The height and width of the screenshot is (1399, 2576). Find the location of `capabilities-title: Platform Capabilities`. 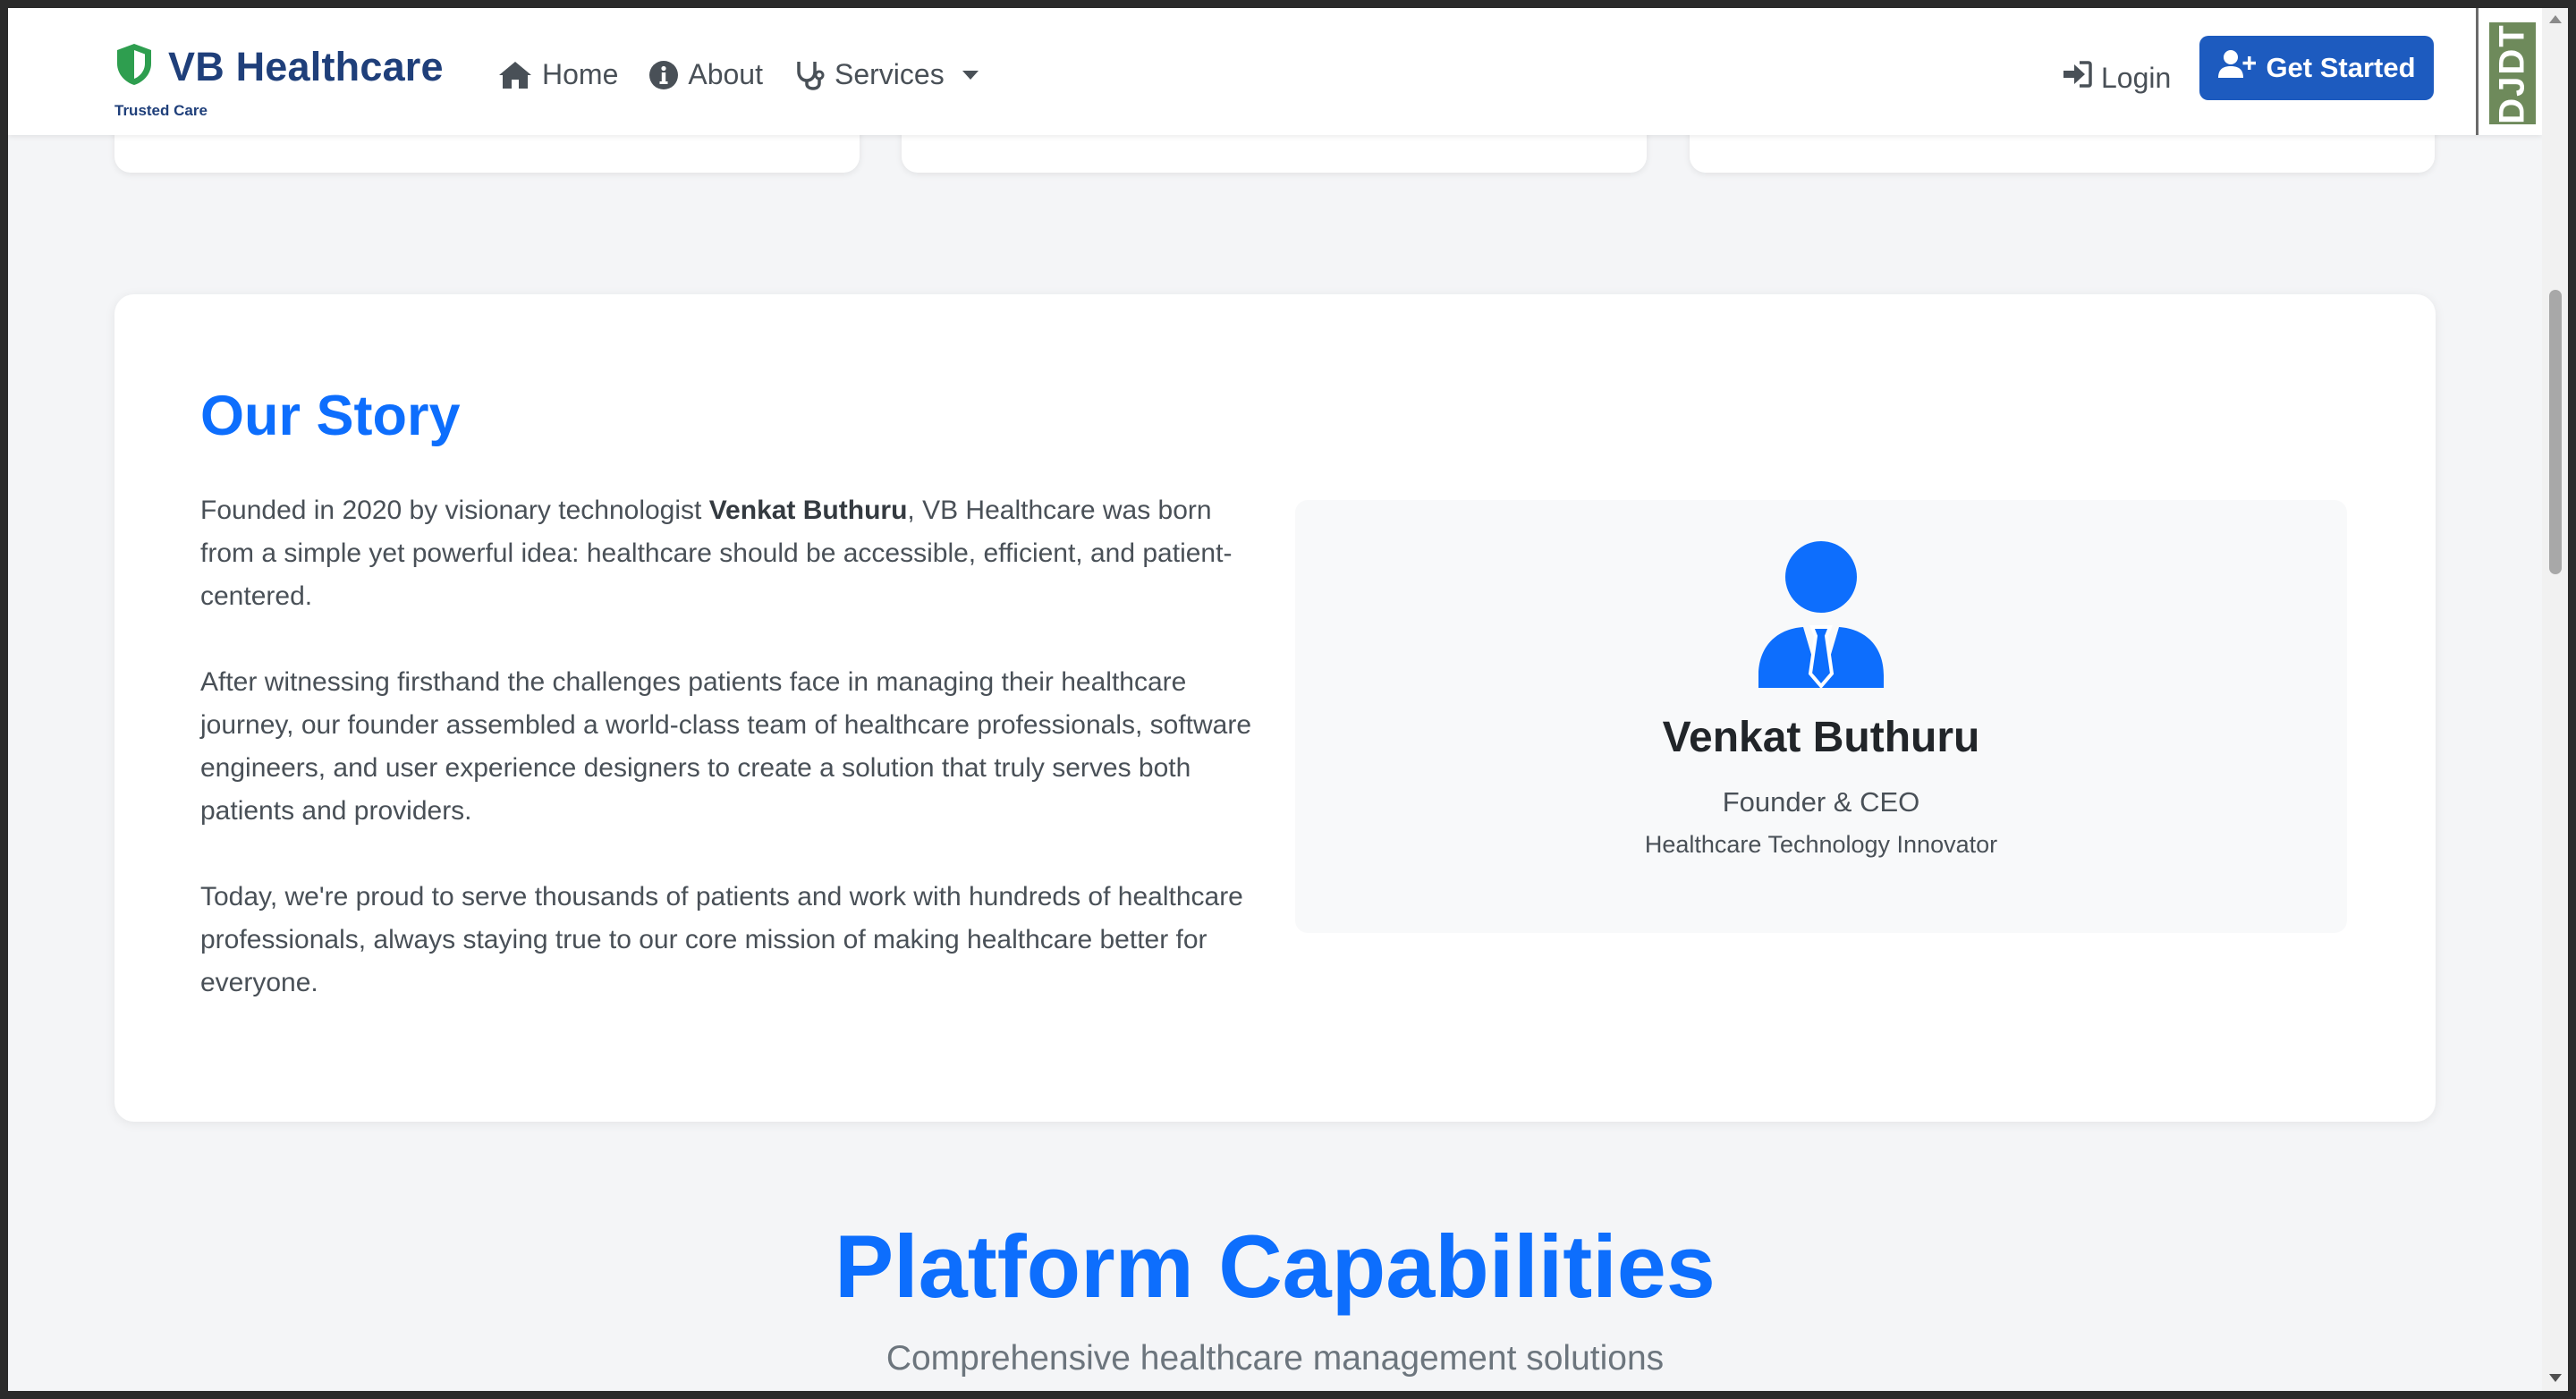

capabilities-title: Platform Capabilities is located at coordinates (1275, 1266).